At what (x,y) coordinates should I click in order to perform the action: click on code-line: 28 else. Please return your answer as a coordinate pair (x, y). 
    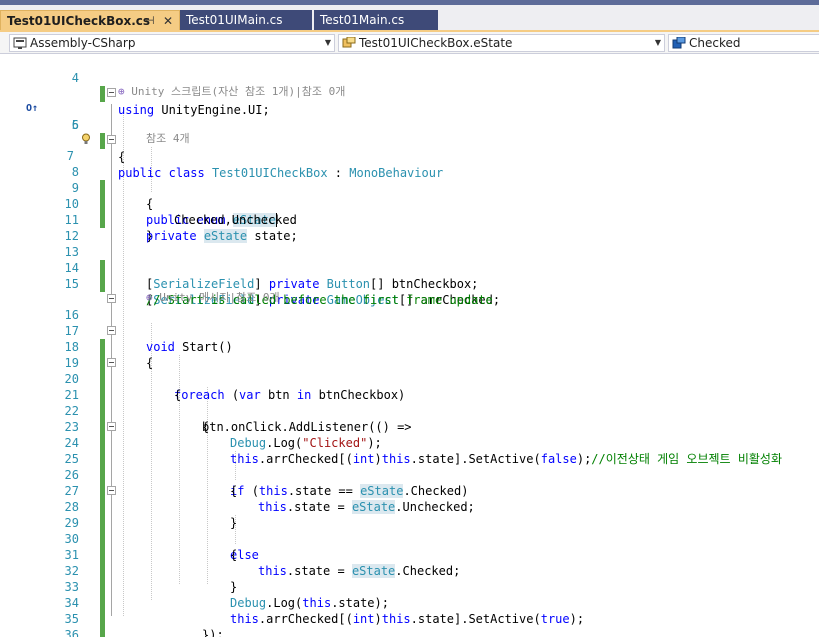
    Looking at the image, I should click on (409, 522).